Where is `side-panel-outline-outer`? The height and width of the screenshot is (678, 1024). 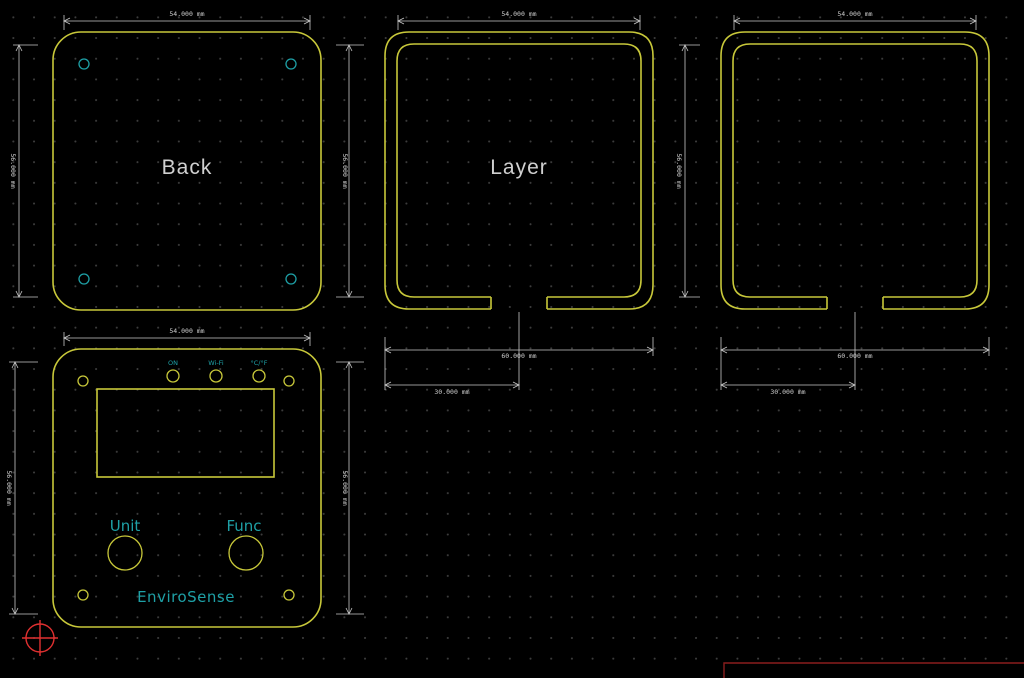
side-panel-outline-outer is located at coordinates (855, 170).